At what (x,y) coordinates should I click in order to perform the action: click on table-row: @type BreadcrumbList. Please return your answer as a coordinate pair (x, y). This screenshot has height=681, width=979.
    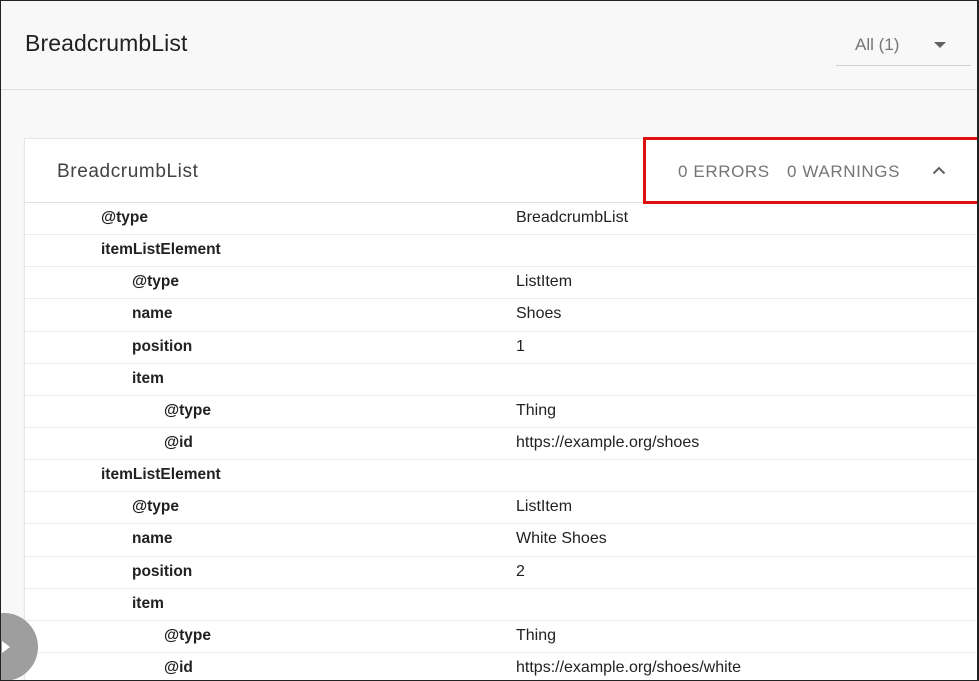
    Looking at the image, I should click on (502, 219).